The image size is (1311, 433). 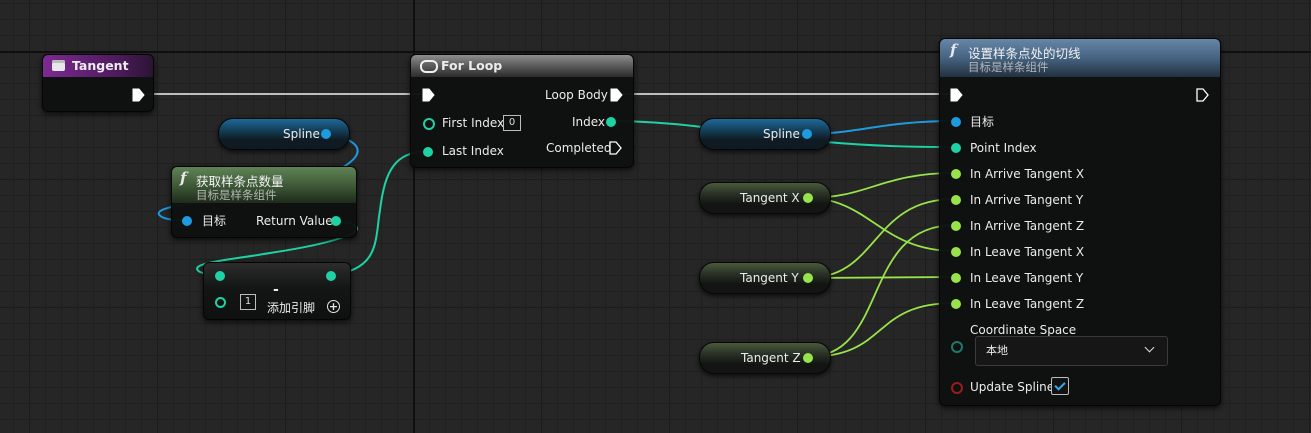 What do you see at coordinates (881, 238) in the screenshot?
I see `wire-ty-to-arrive-y` at bounding box center [881, 238].